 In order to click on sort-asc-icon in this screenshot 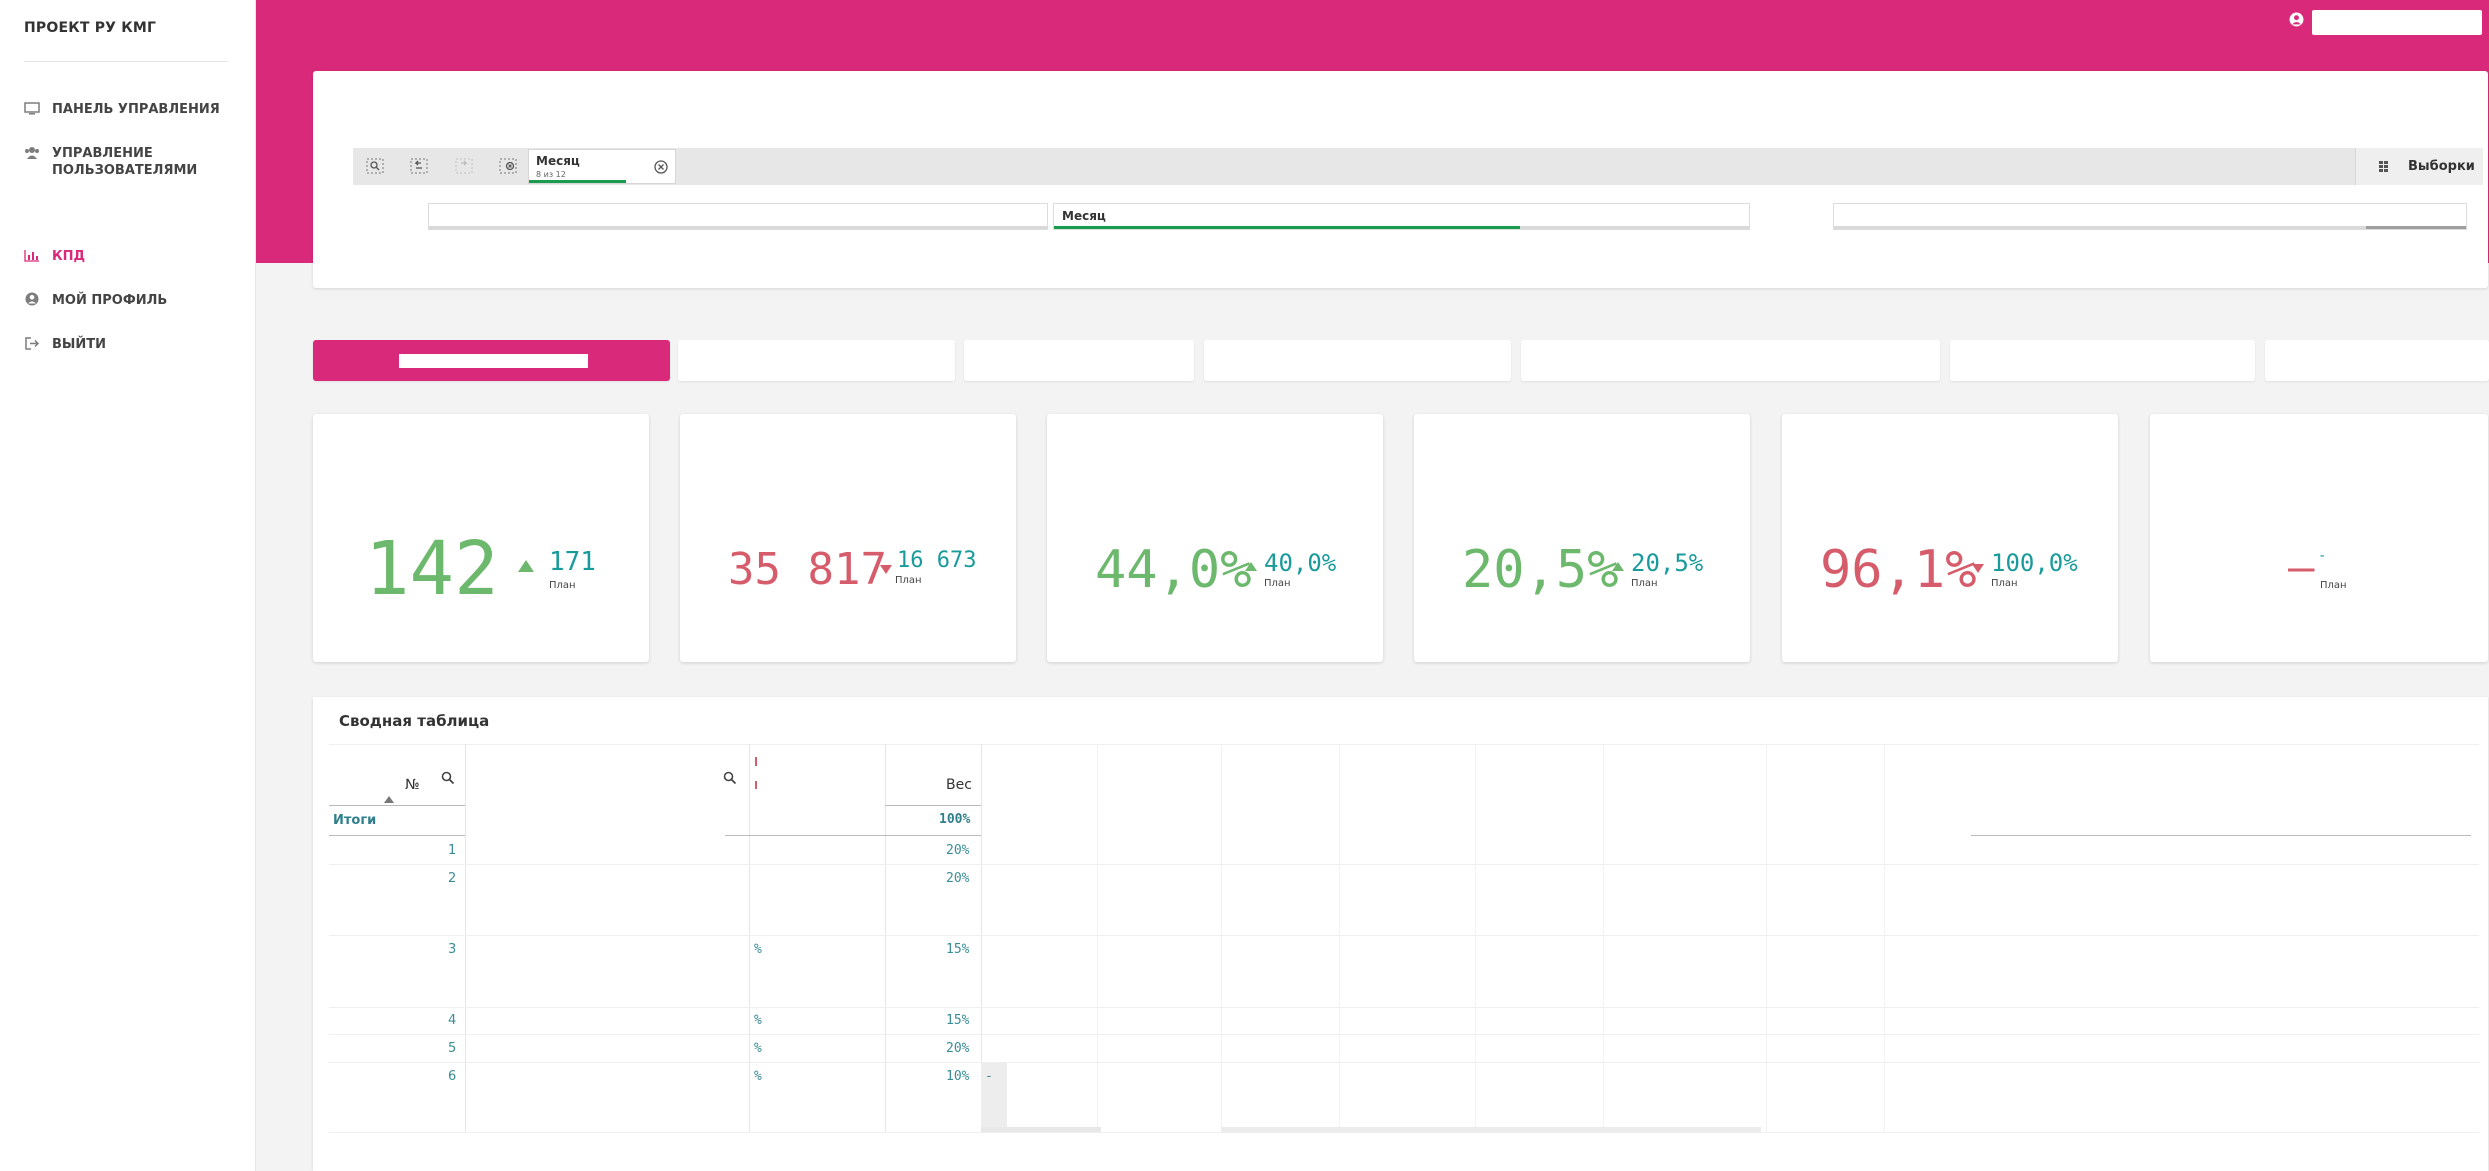, I will do `click(389, 799)`.